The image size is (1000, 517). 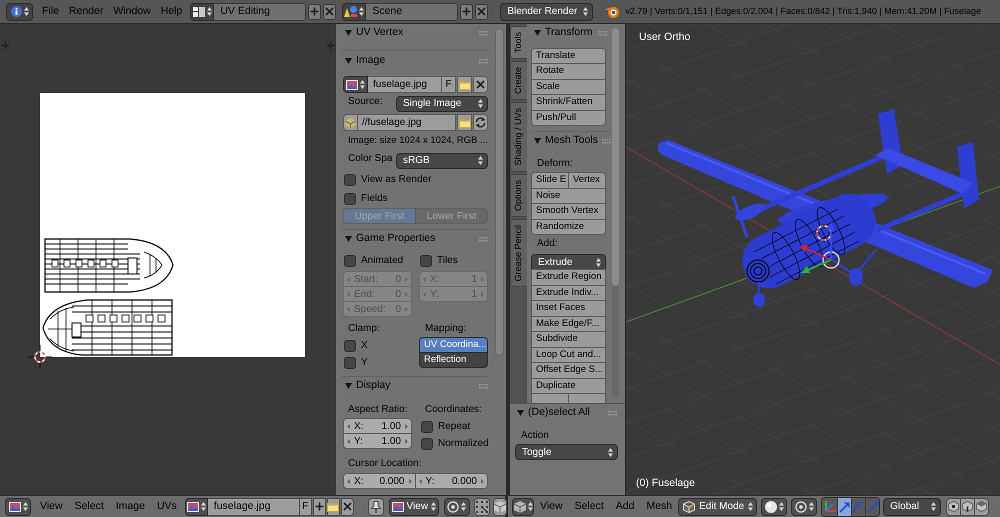 I want to click on scene-browse-button, so click(x=354, y=11).